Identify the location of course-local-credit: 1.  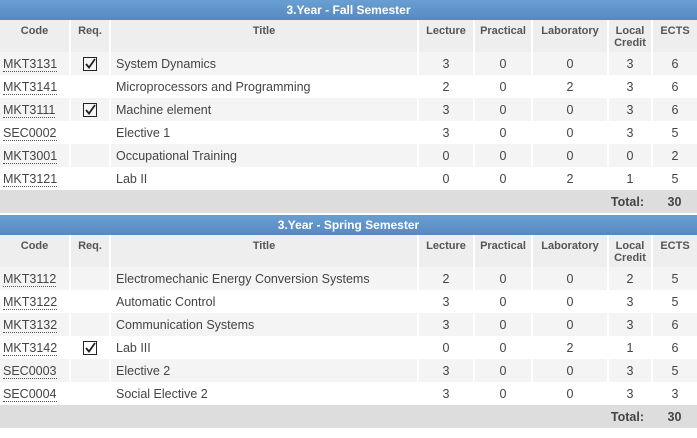
(630, 347).